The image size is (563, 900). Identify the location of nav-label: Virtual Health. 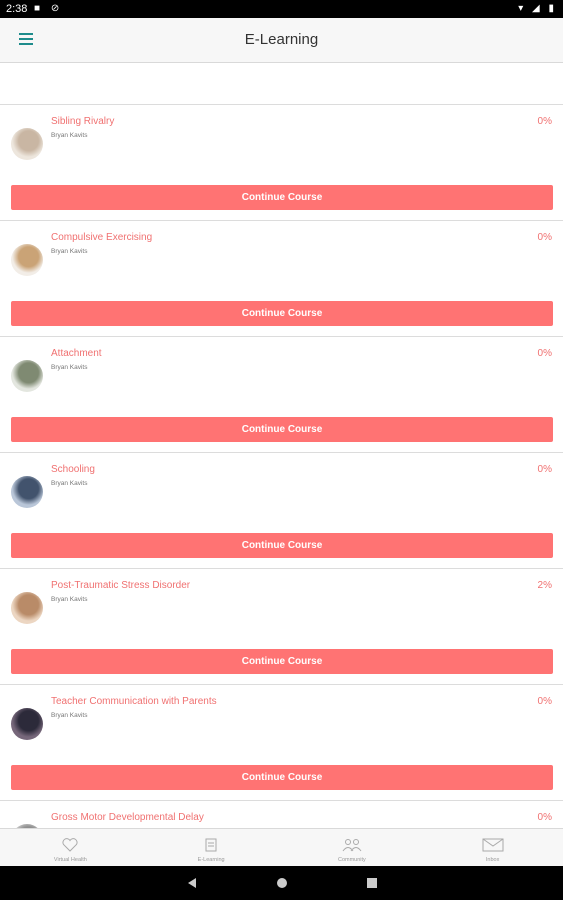
(70, 860).